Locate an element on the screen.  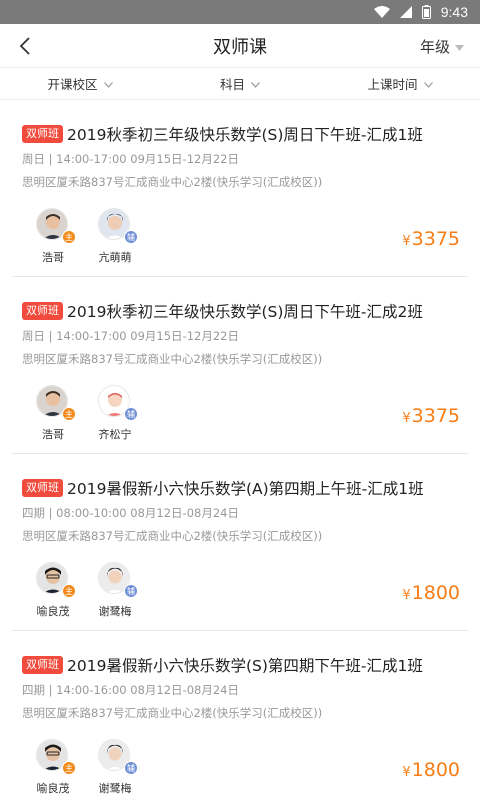
teacher: 辅 亢萌萌 is located at coordinates (115, 236).